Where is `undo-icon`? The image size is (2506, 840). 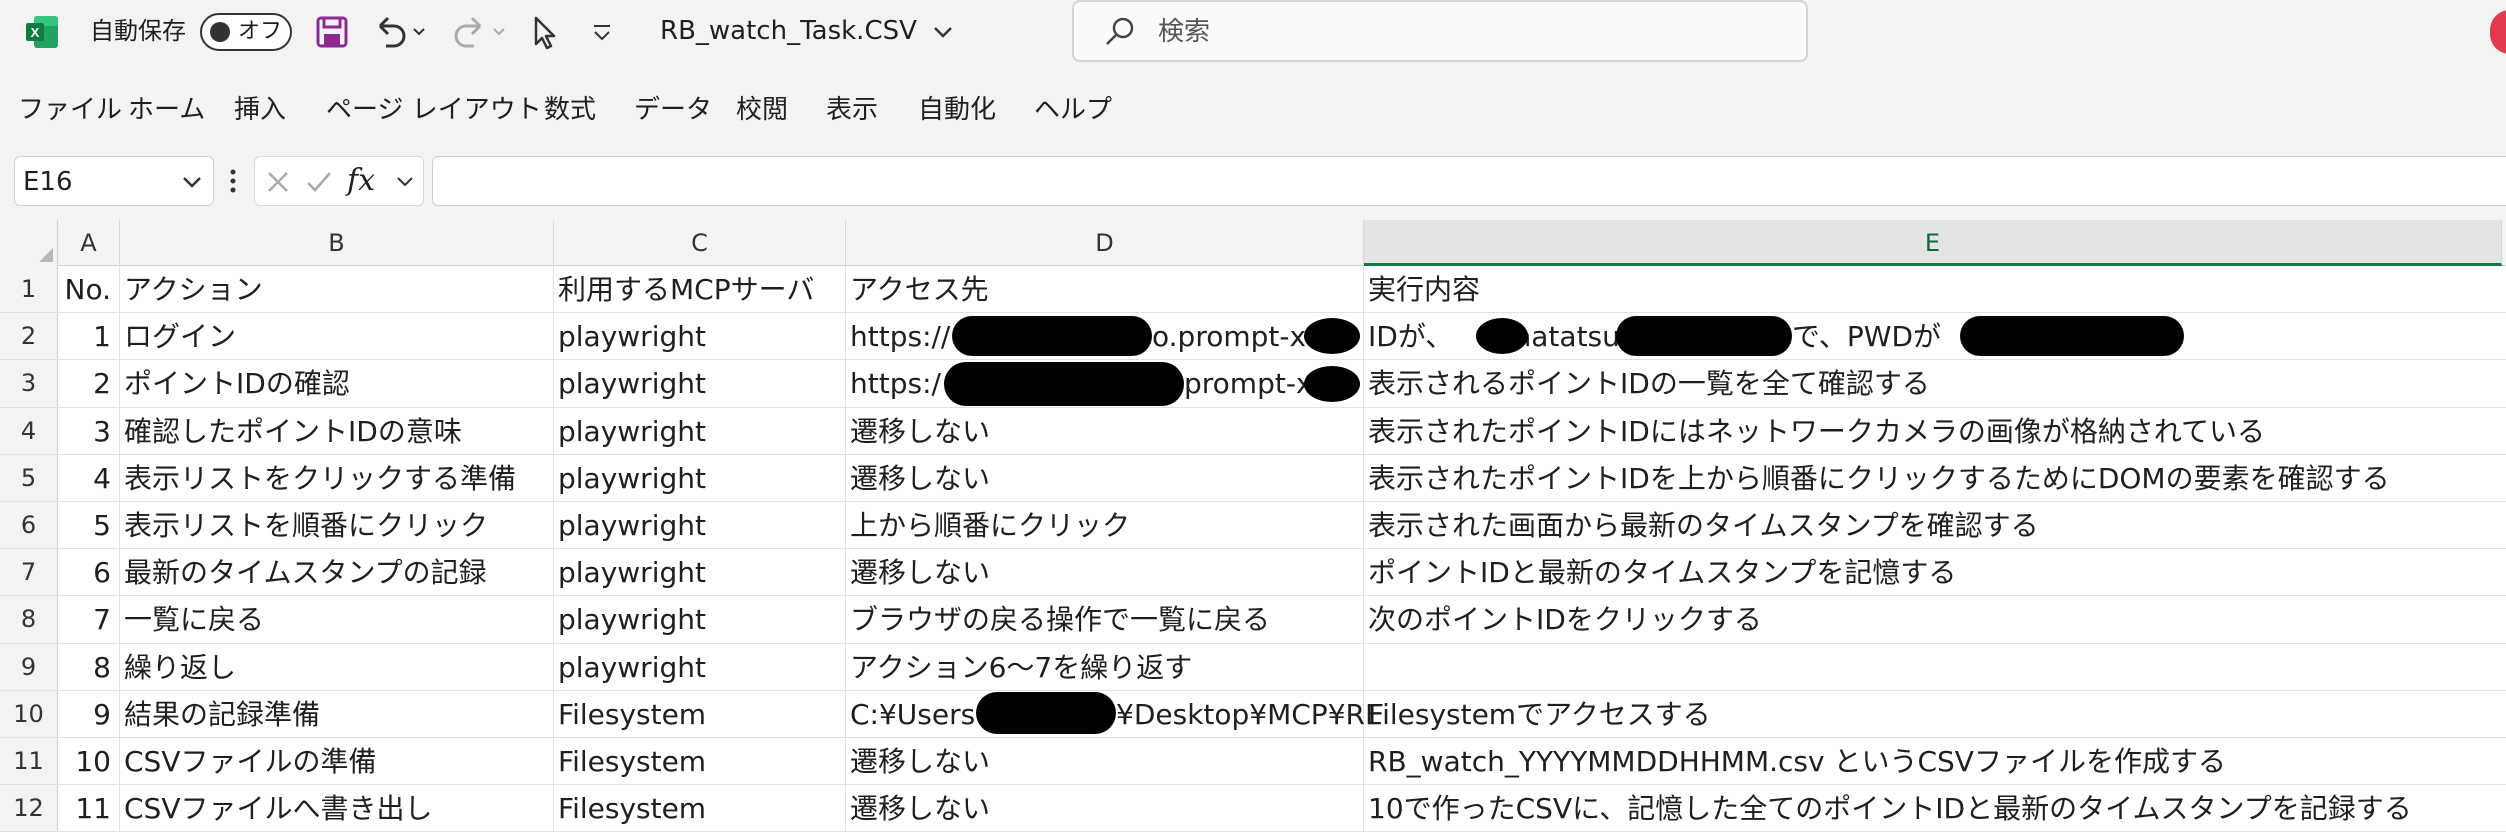 undo-icon is located at coordinates (398, 32).